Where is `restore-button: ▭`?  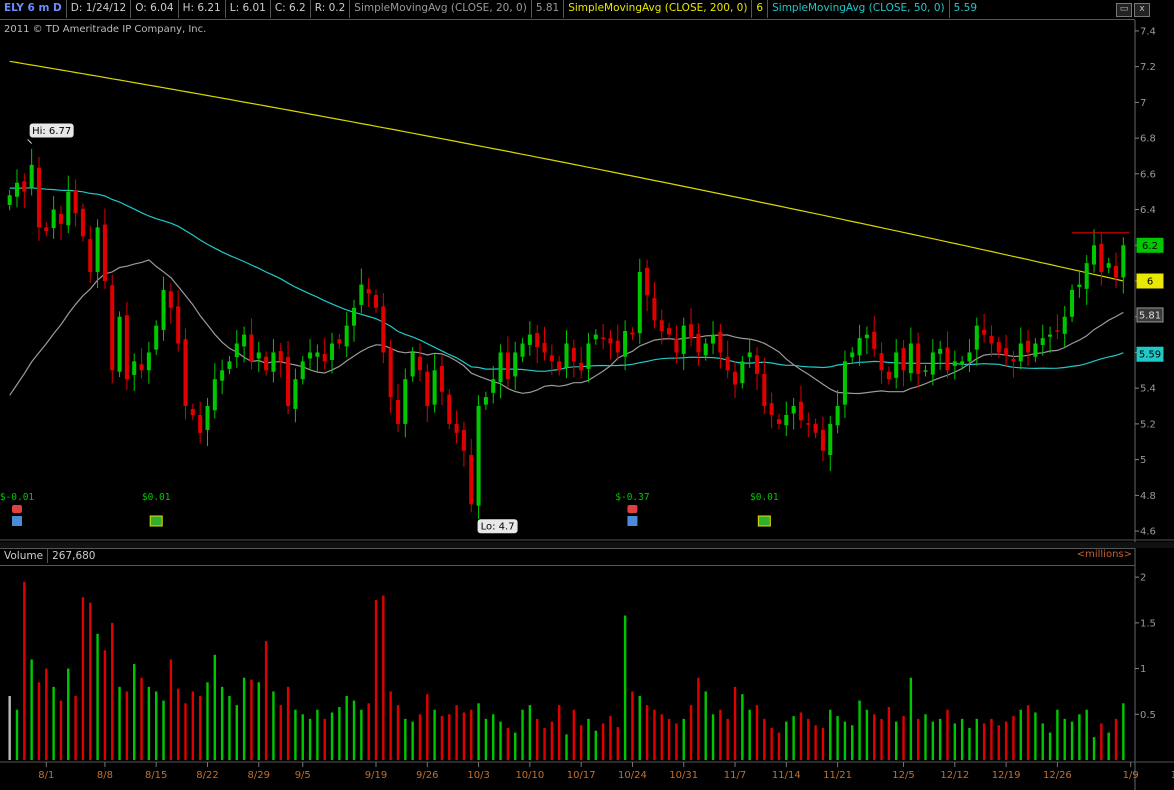
restore-button: ▭ is located at coordinates (1124, 10).